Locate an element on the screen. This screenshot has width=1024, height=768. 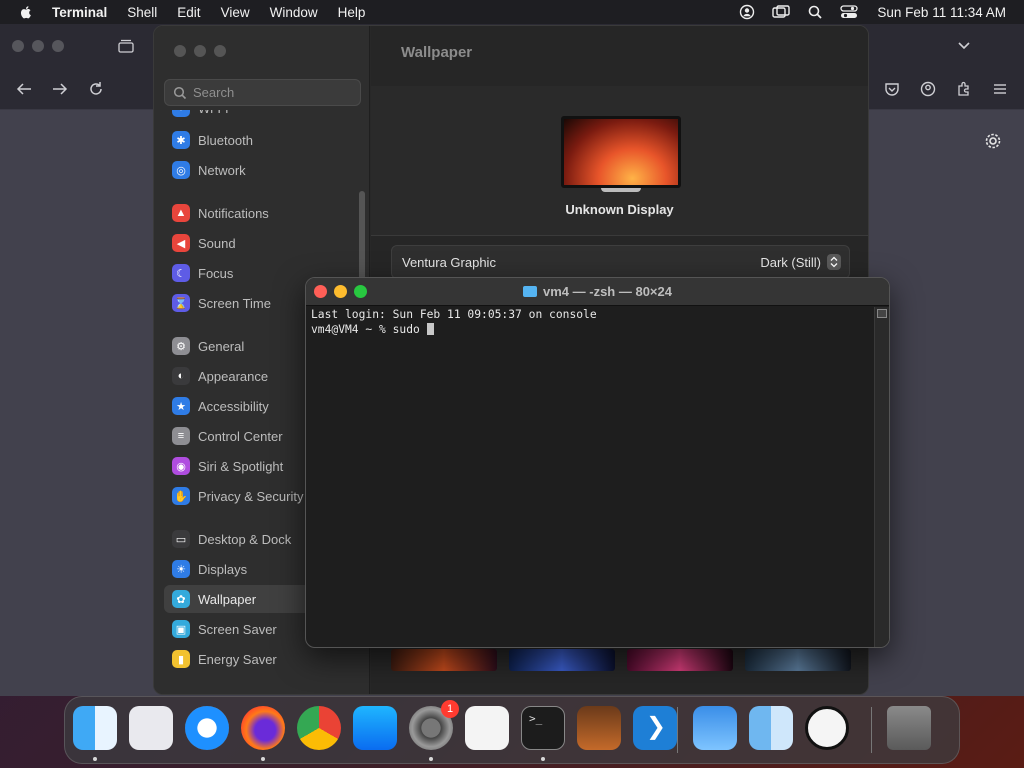
trash-icon is located at coordinates (909, 728).